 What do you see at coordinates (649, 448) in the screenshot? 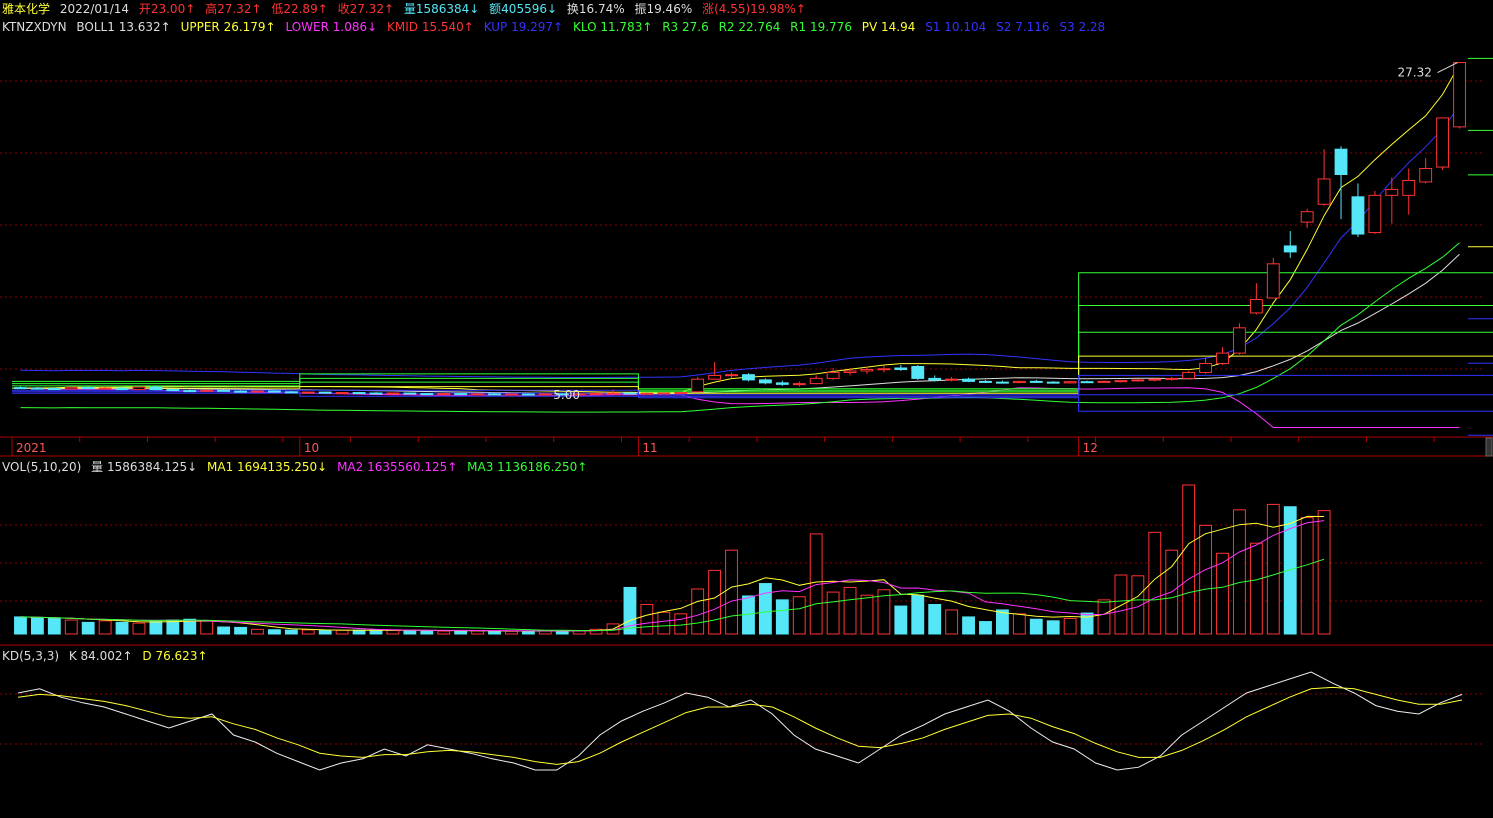
I see `x-tick-label: 11` at bounding box center [649, 448].